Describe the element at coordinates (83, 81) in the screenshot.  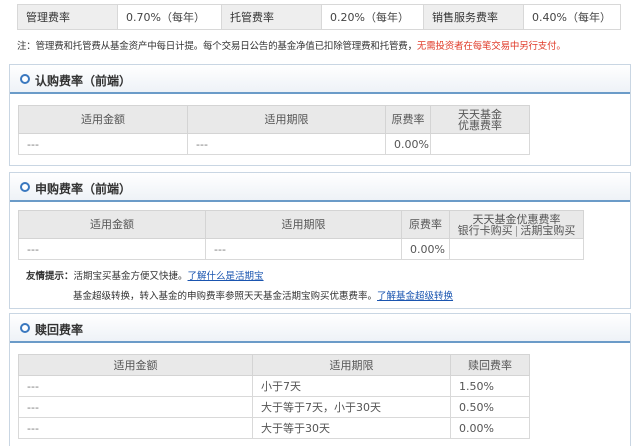
I see `subscription-title: 认购费率（前端）` at that location.